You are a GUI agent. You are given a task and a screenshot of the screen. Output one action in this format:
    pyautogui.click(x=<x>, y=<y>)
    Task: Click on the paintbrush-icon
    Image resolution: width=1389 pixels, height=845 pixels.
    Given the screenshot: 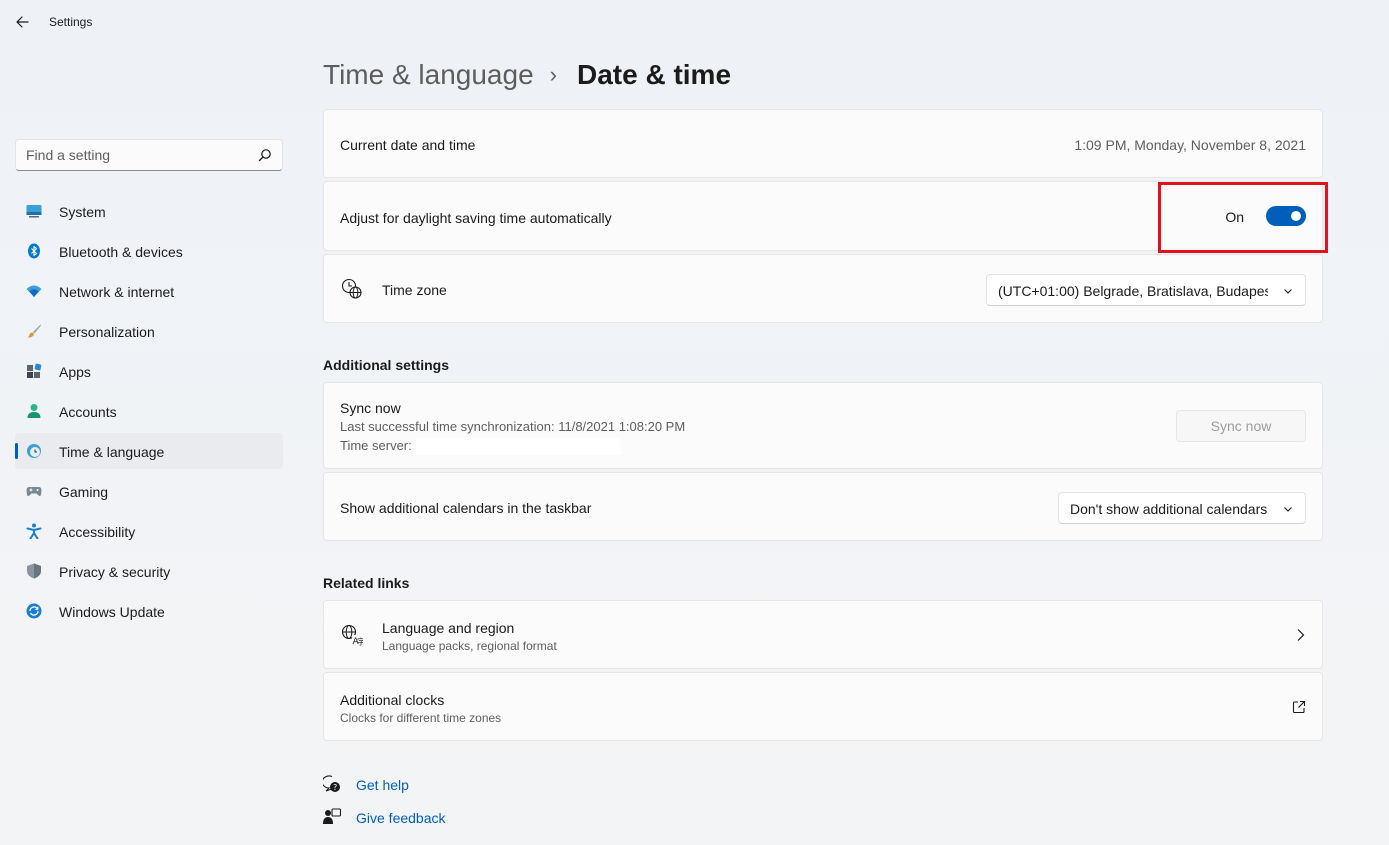 What is the action you would take?
    pyautogui.click(x=34, y=331)
    